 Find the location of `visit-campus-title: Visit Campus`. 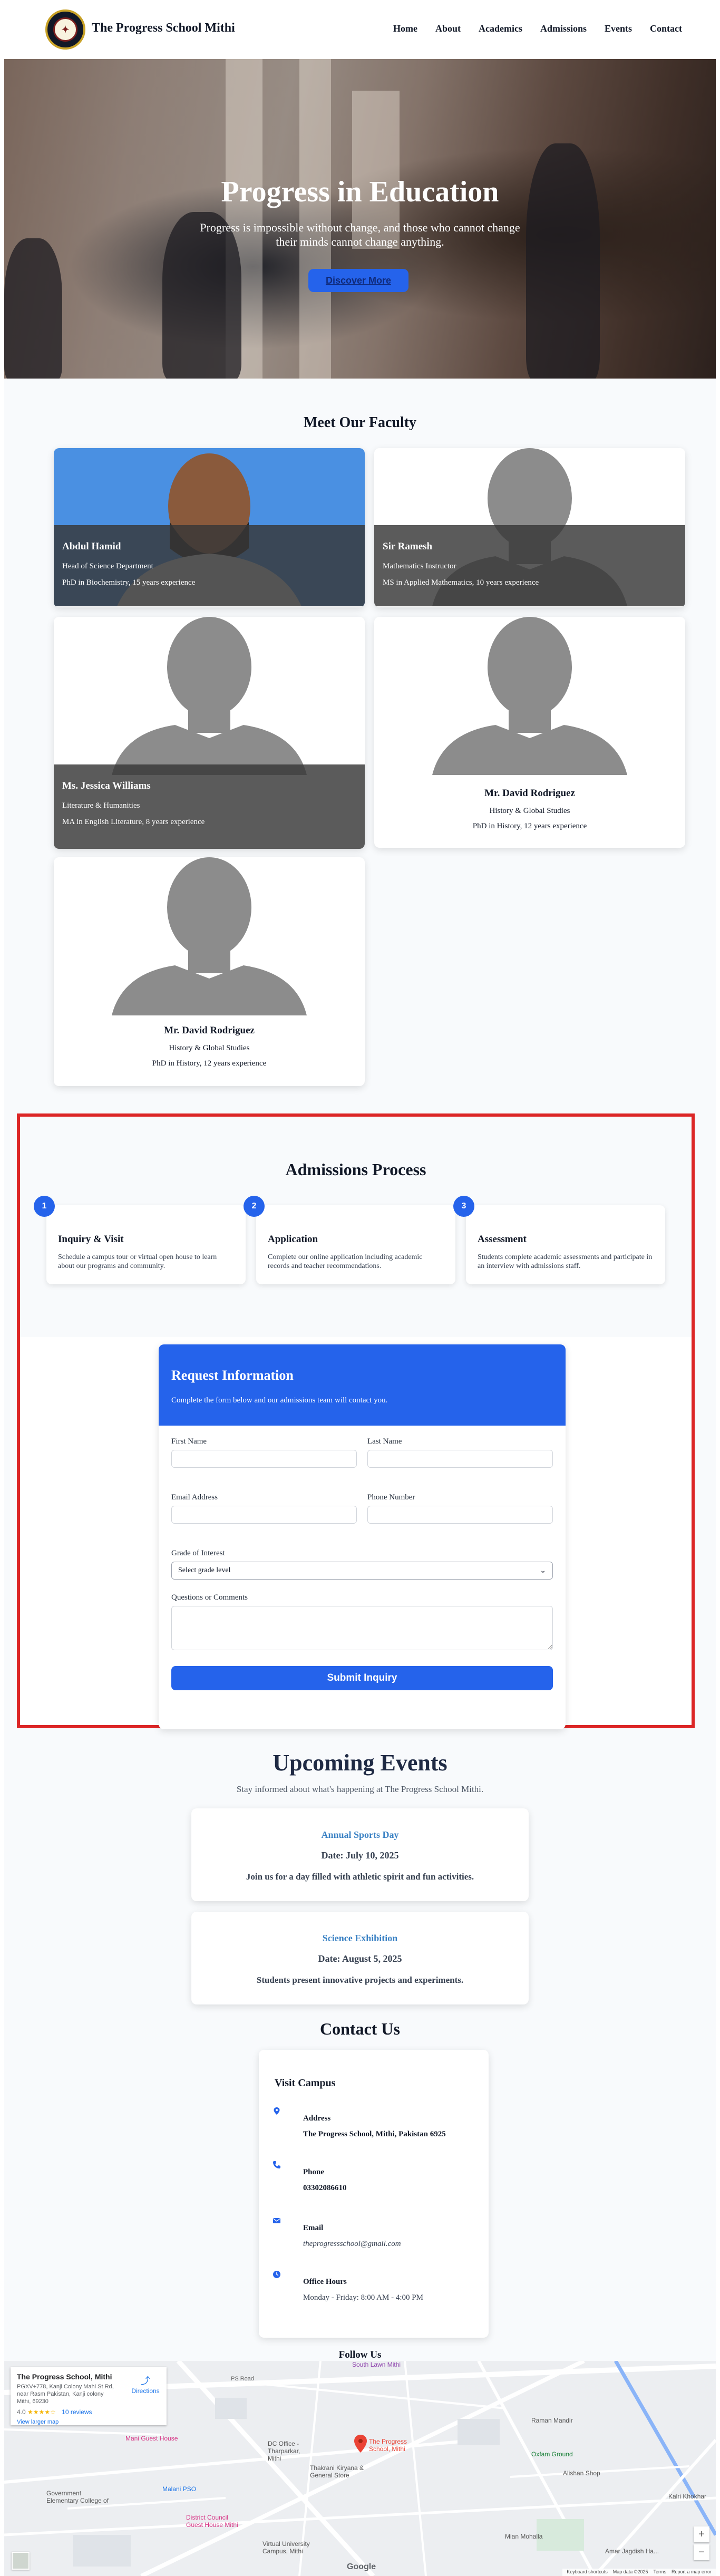

visit-campus-title: Visit Campus is located at coordinates (305, 2083).